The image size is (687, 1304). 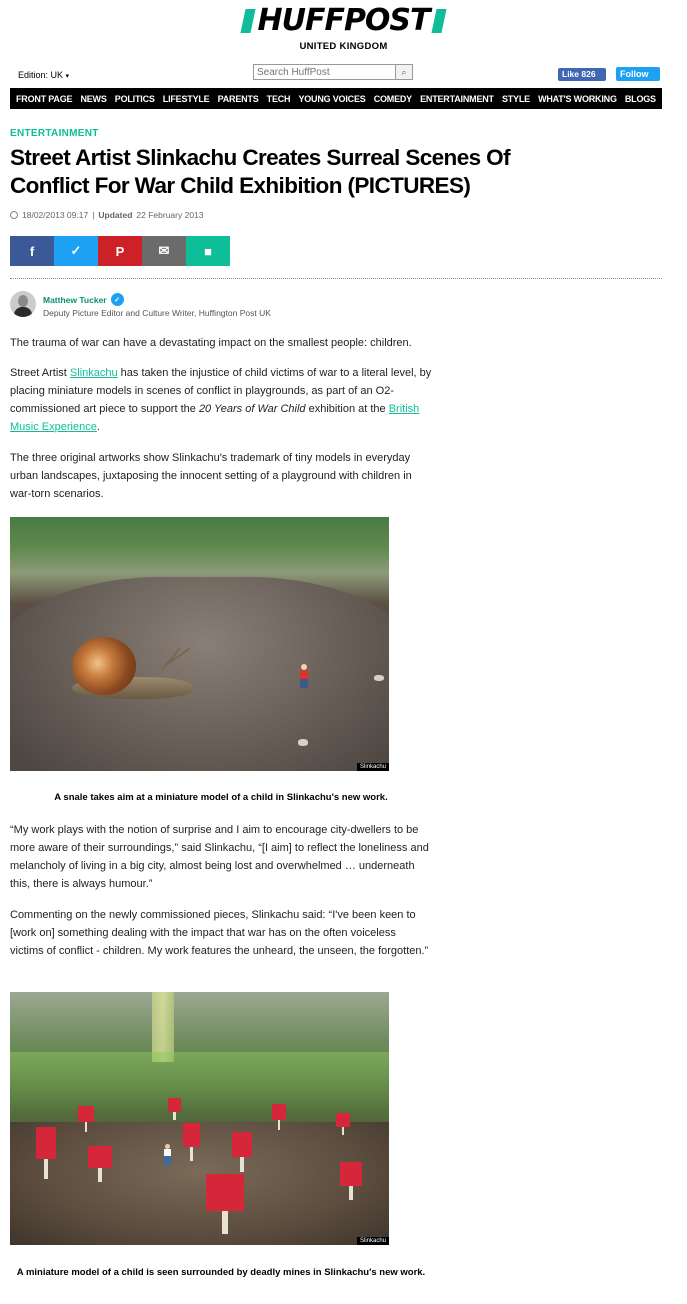 I want to click on author-name: Matthew Tucker, so click(x=75, y=300).